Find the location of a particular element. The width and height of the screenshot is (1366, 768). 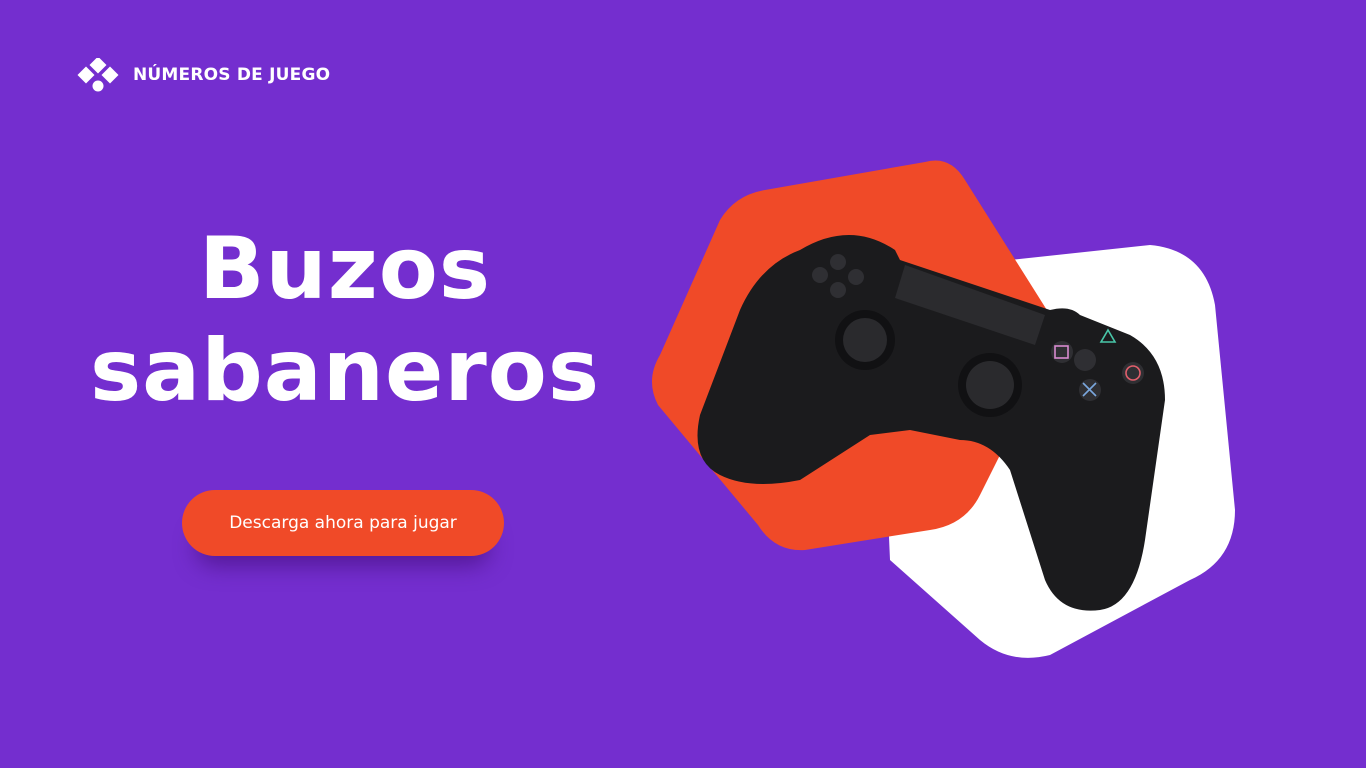

brand: NÚMEROS DE JUEGO is located at coordinates (203, 75).